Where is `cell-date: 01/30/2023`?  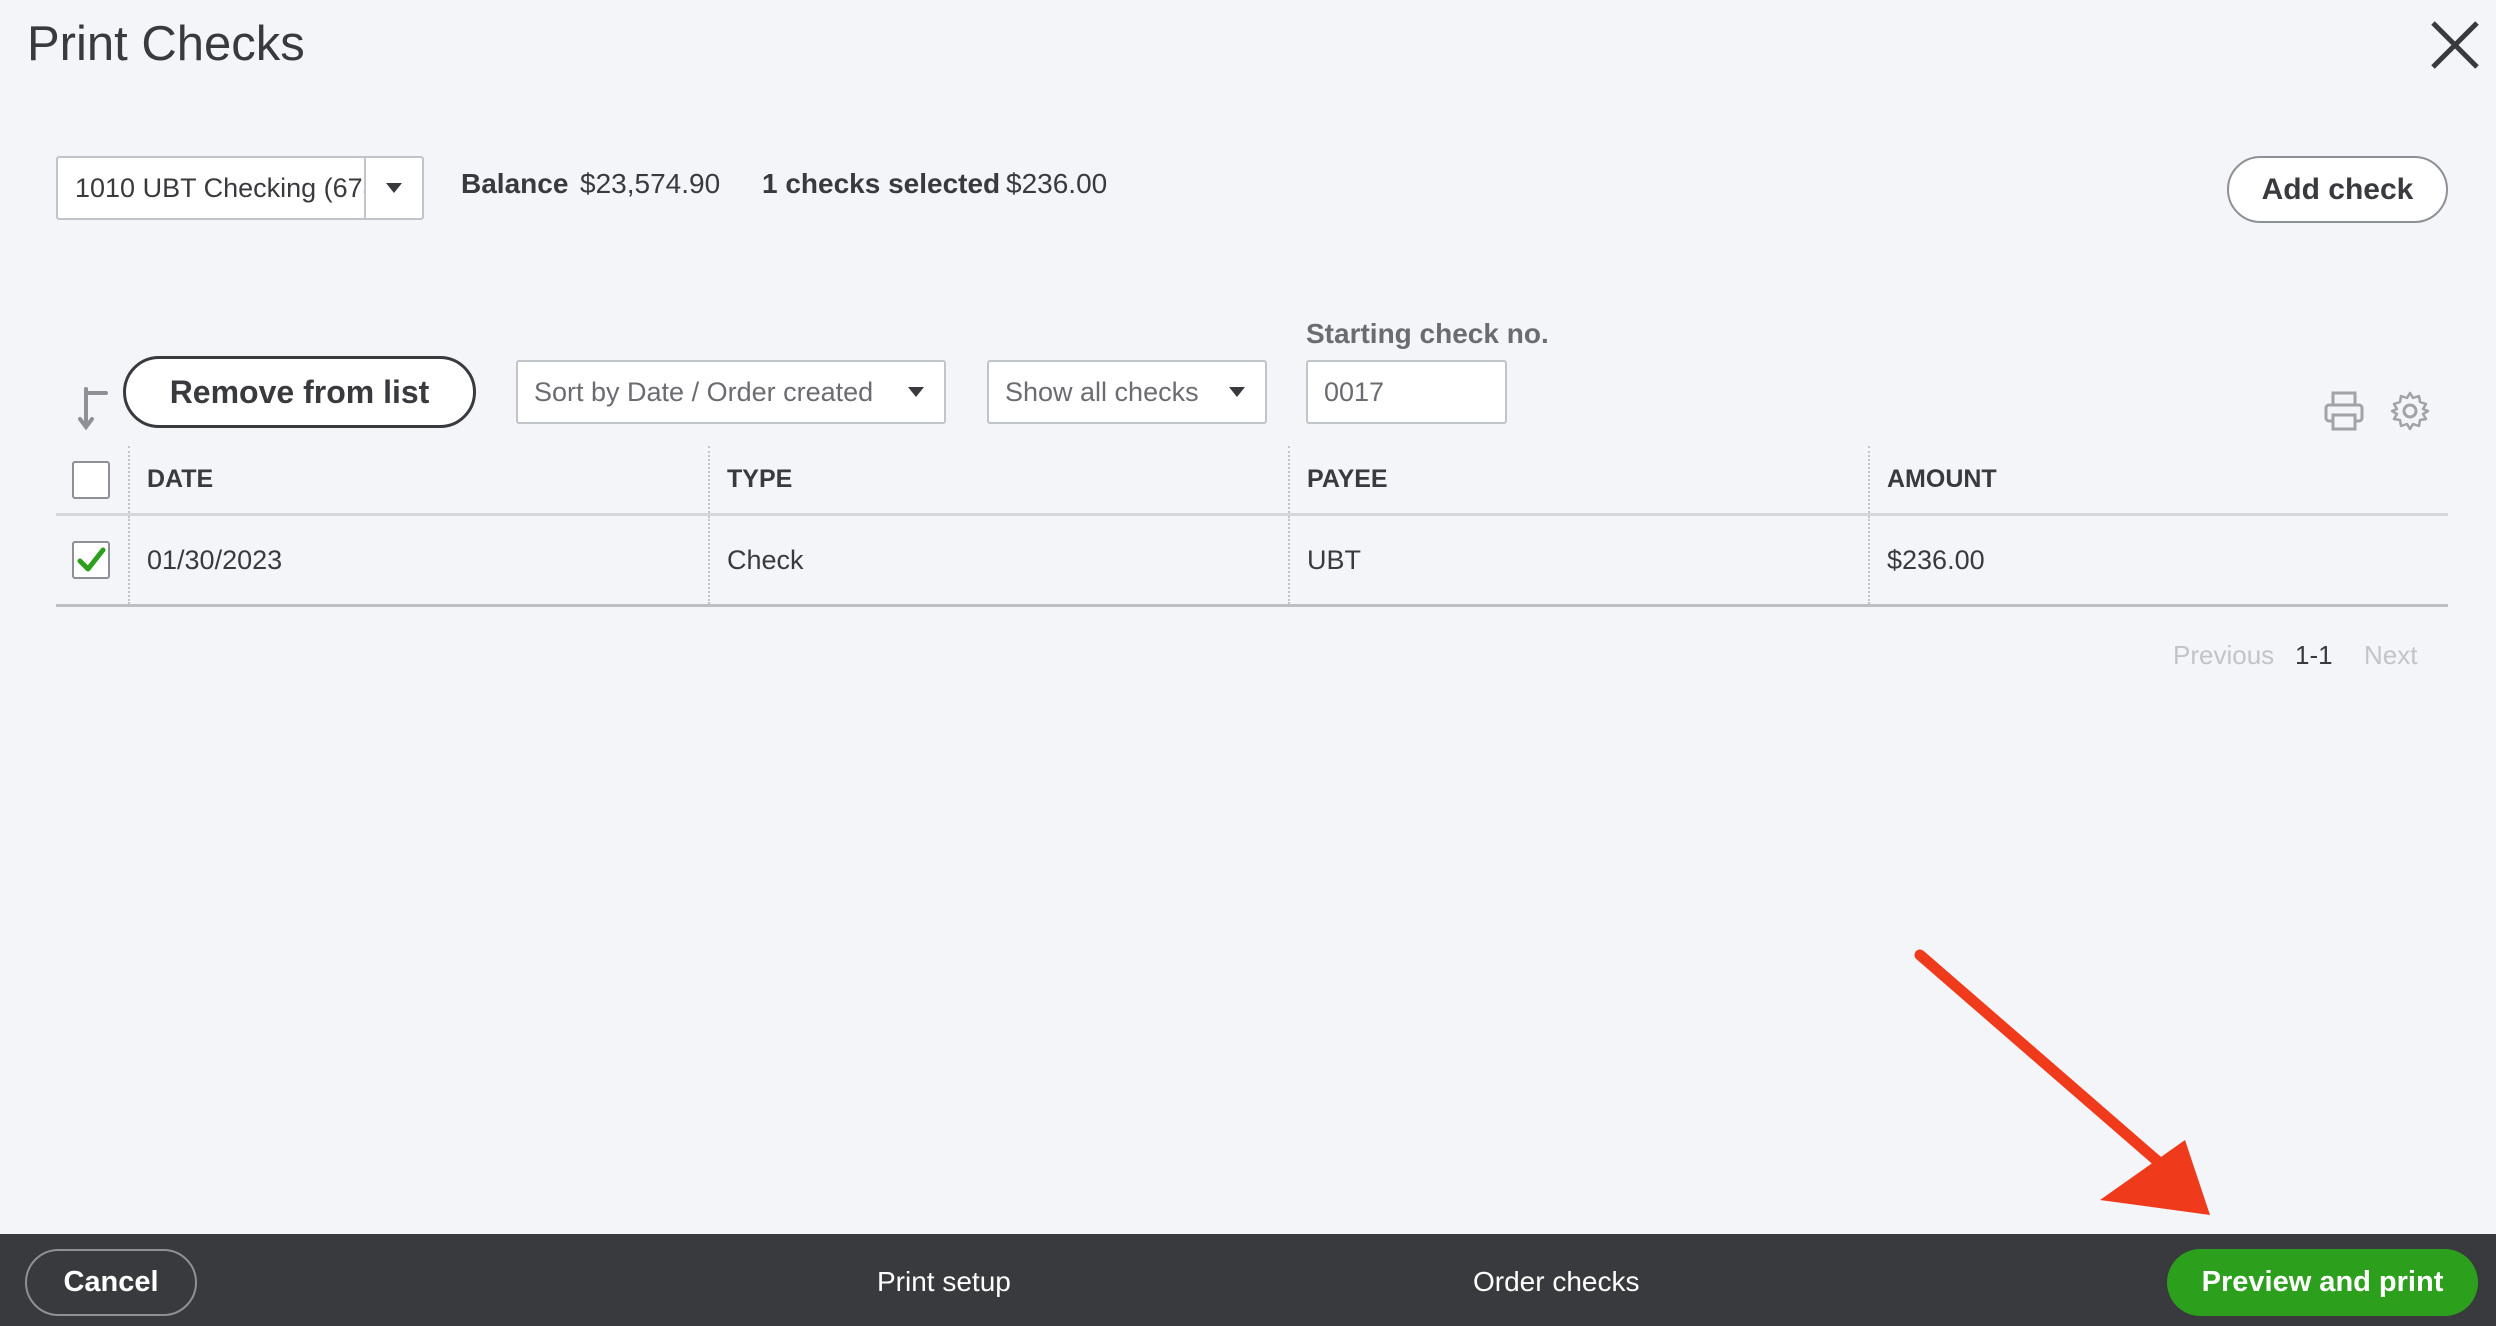 cell-date: 01/30/2023 is located at coordinates (418, 560).